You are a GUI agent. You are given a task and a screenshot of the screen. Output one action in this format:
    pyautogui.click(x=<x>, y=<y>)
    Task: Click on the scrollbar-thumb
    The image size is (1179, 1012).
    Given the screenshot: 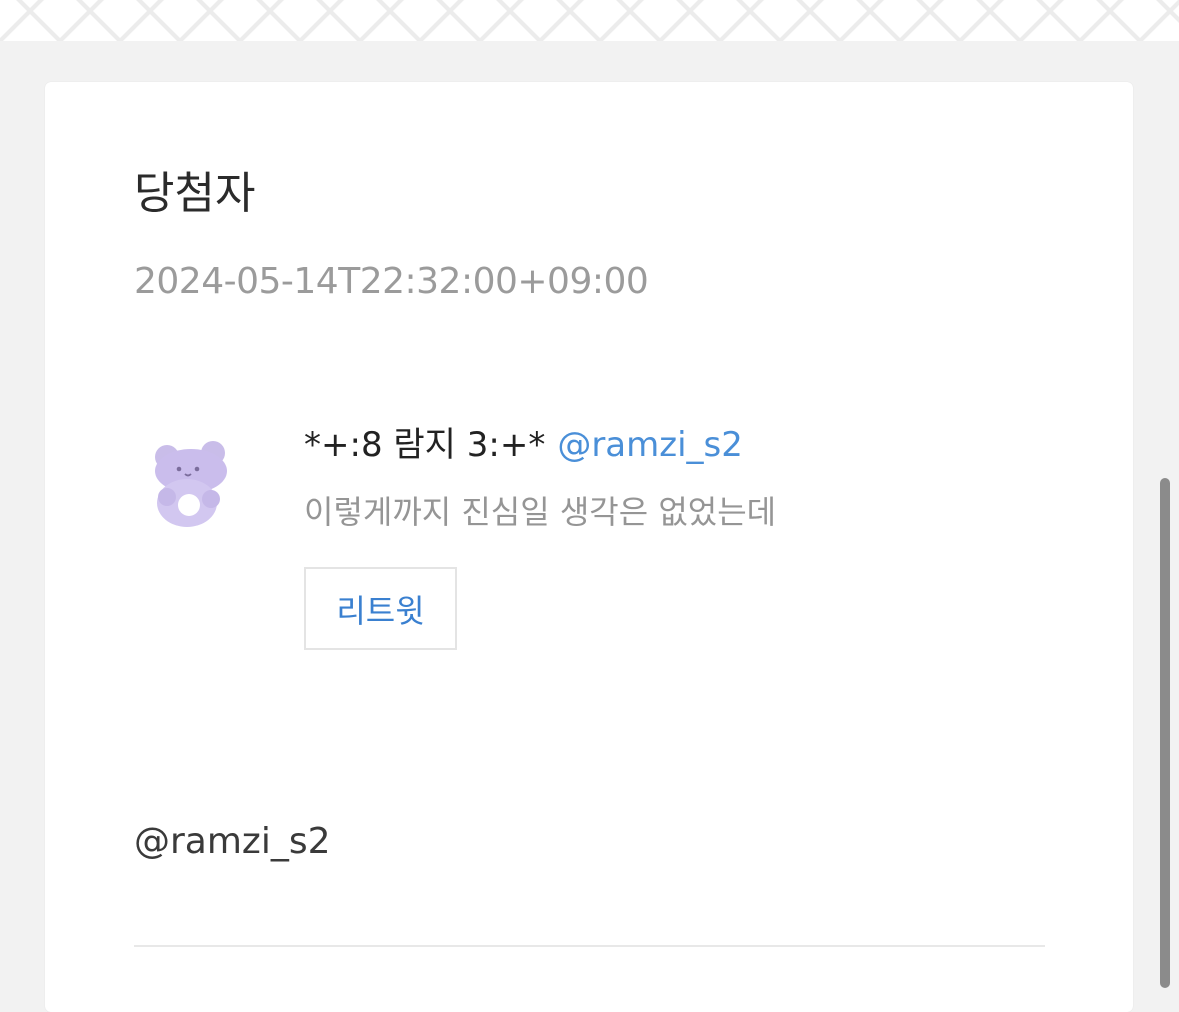 What is the action you would take?
    pyautogui.click(x=1165, y=733)
    